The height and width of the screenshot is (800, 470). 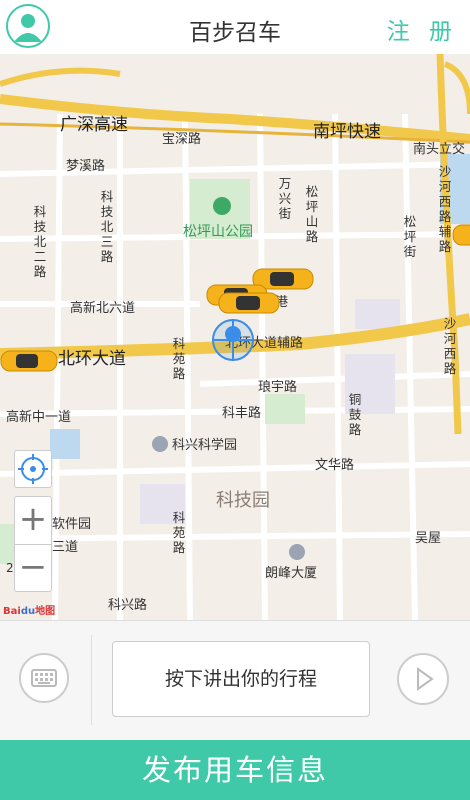 What do you see at coordinates (235, 770) in the screenshot?
I see `publish-ride-button: 发布用车信息` at bounding box center [235, 770].